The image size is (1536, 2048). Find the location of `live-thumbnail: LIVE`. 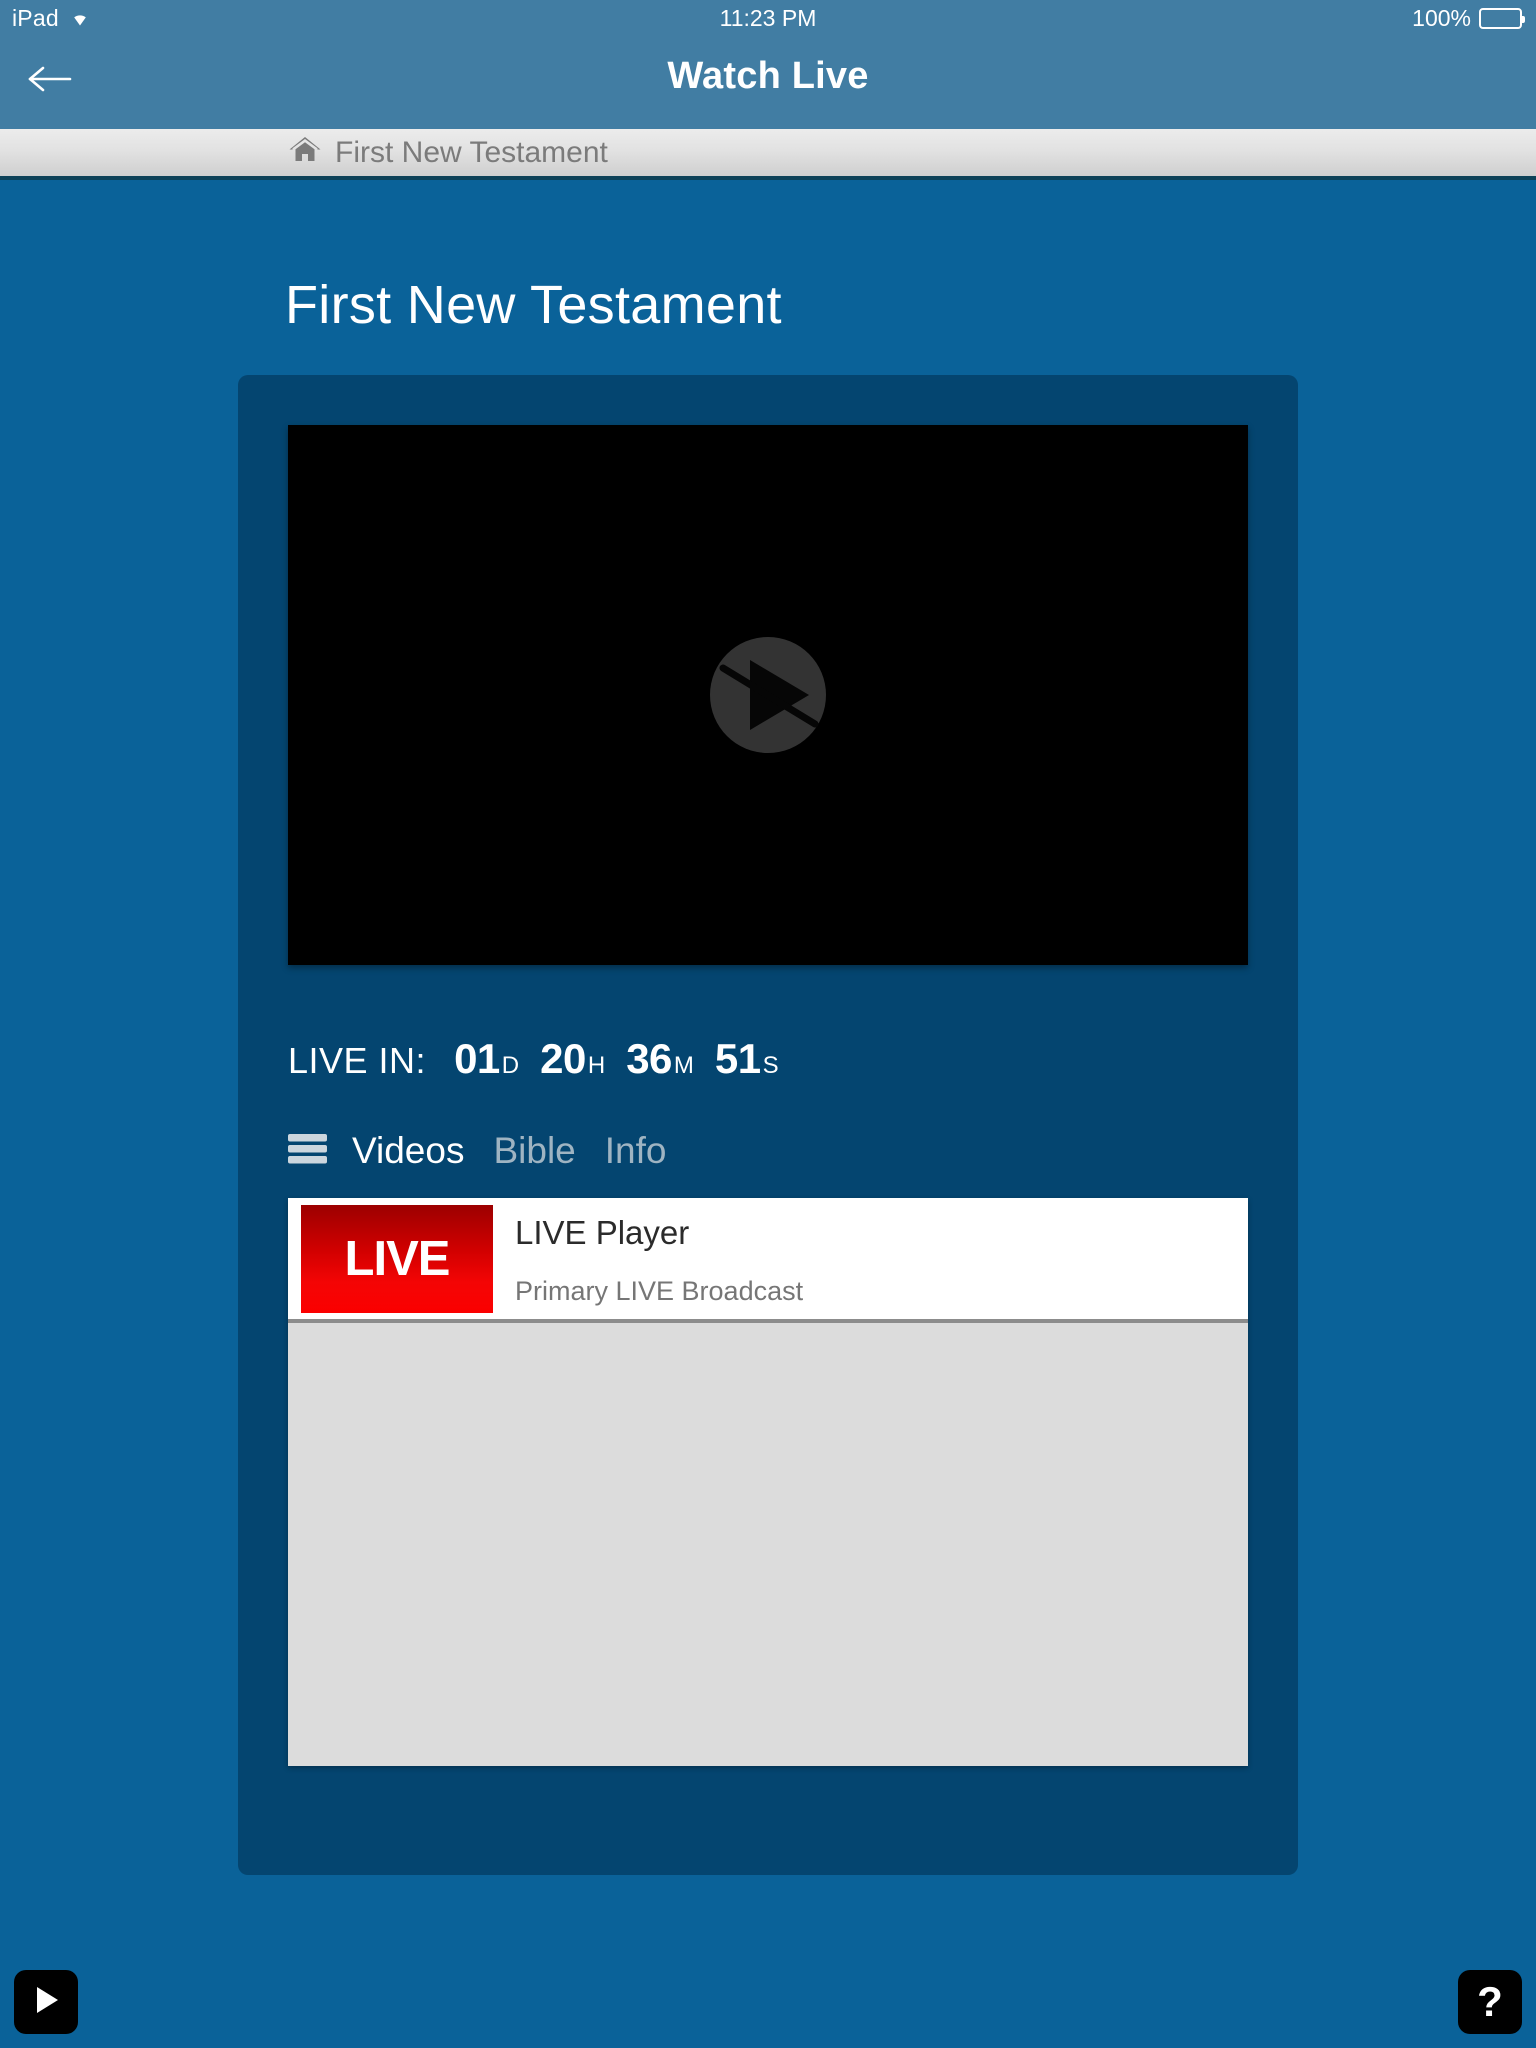

live-thumbnail: LIVE is located at coordinates (397, 1258).